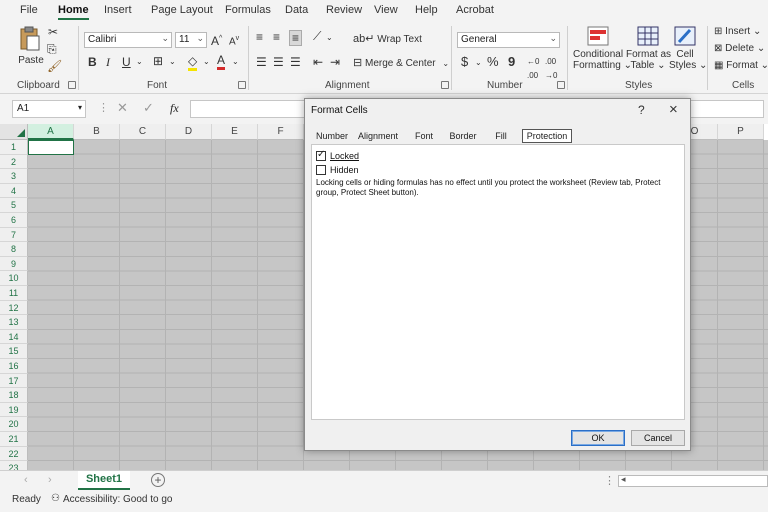  What do you see at coordinates (14, 454) in the screenshot?
I see `row-header: 22` at bounding box center [14, 454].